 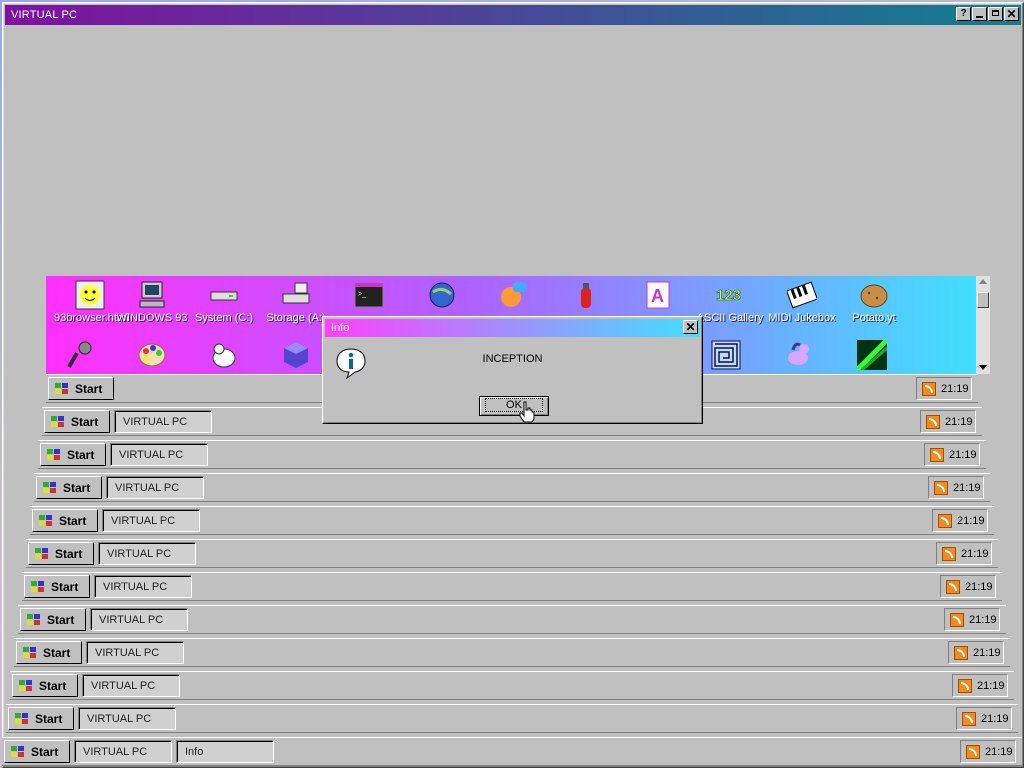 I want to click on maze-icon, so click(x=726, y=355).